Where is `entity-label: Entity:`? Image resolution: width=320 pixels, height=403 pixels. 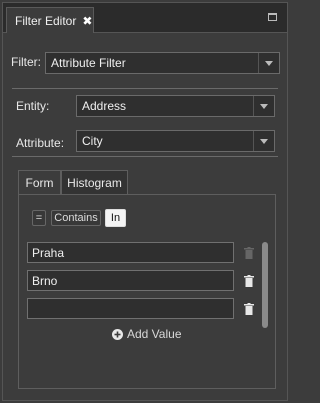
entity-label: Entity: is located at coordinates (33, 106).